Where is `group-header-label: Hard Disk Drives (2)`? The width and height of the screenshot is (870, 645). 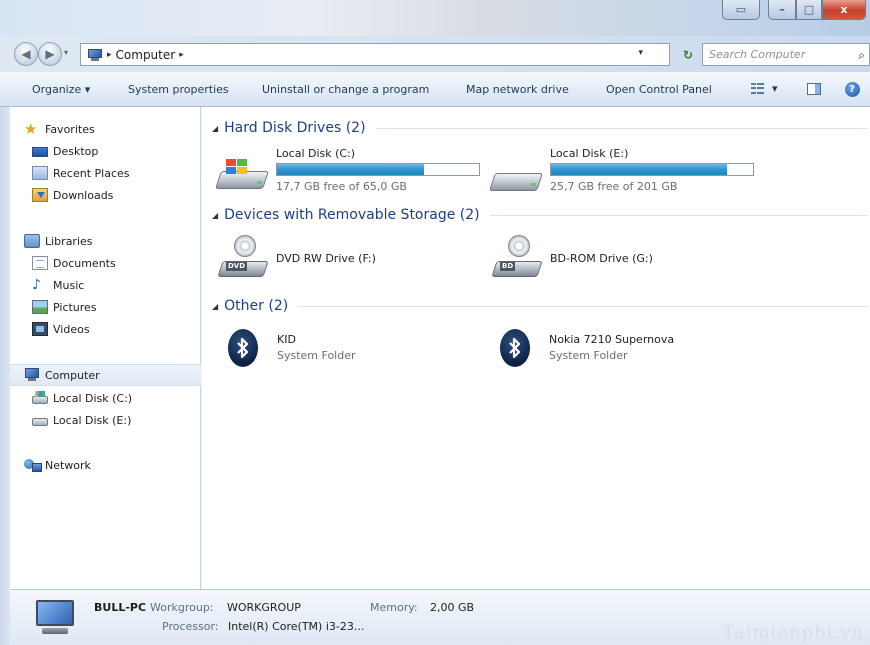
group-header-label: Hard Disk Drives (2) is located at coordinates (295, 128).